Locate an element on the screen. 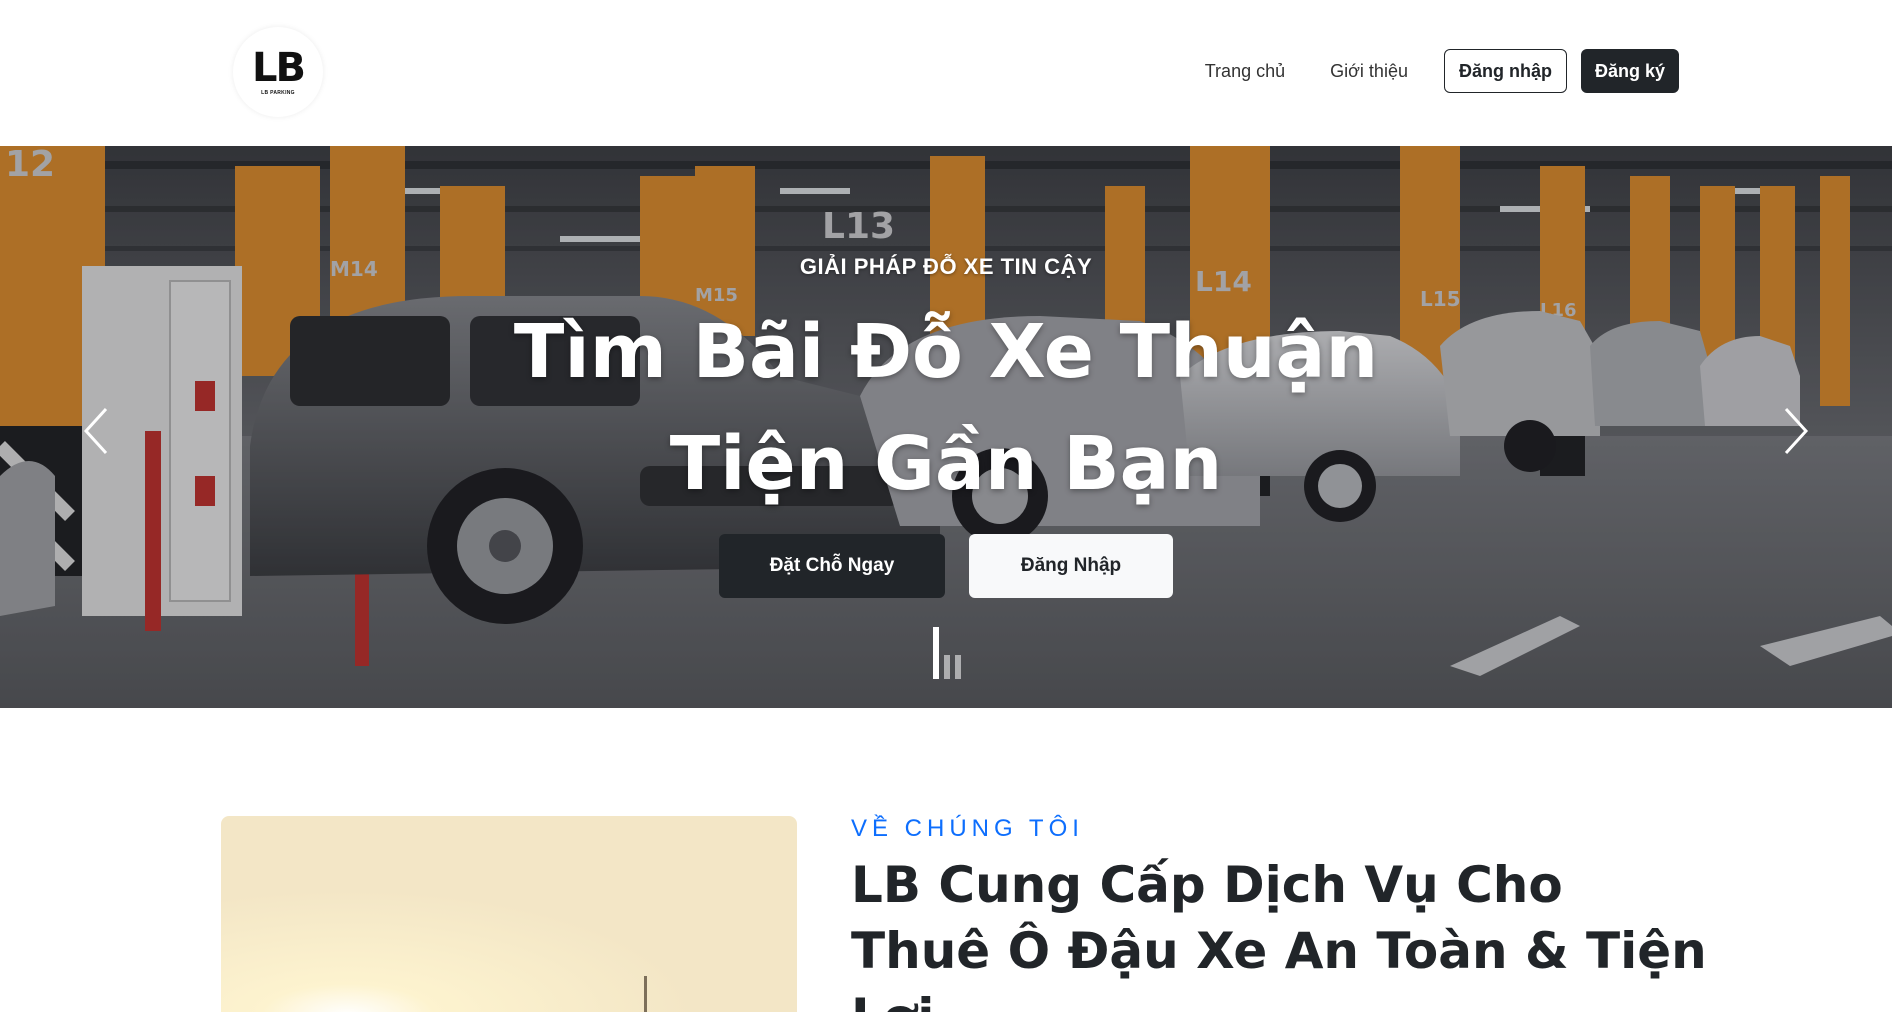 This screenshot has height=1012, width=1892. nav-link-about: Giới thiệu is located at coordinates (1369, 71).